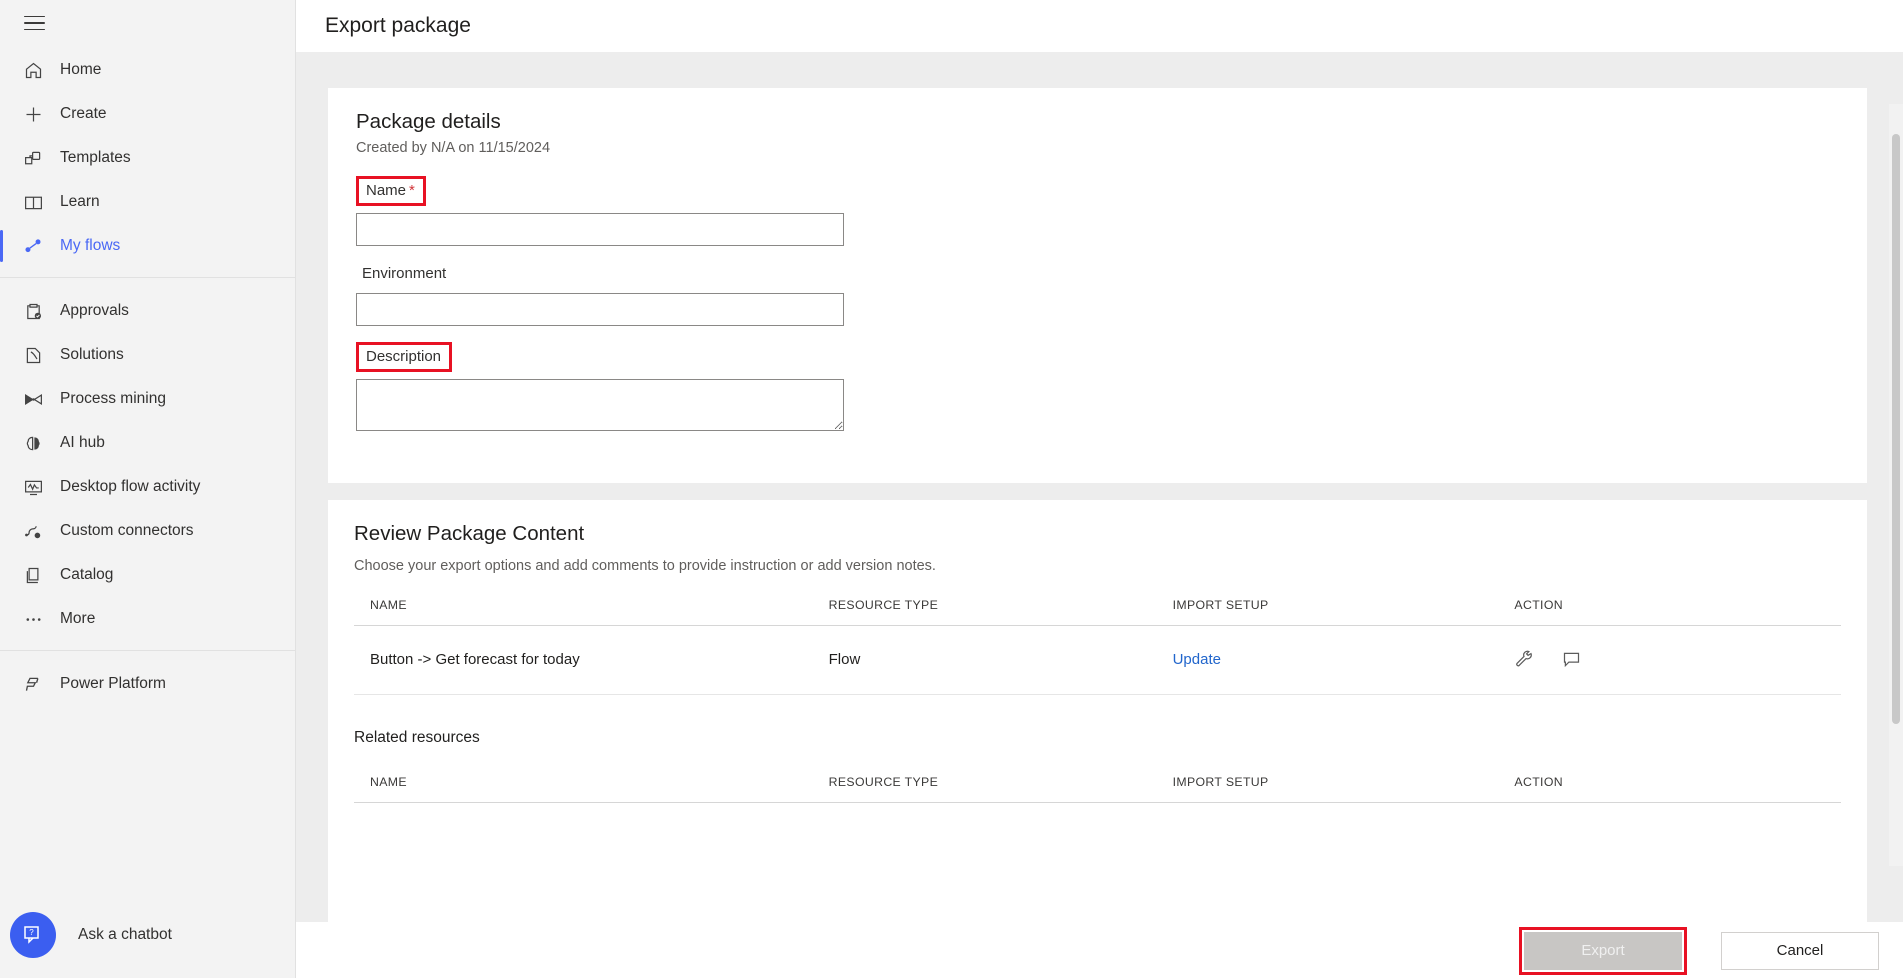 The height and width of the screenshot is (978, 1903). What do you see at coordinates (33, 355) in the screenshot?
I see `solutions-icon` at bounding box center [33, 355].